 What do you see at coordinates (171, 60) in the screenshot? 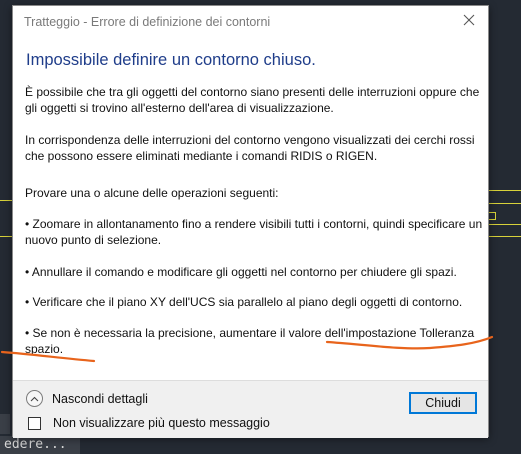
I see `error-heading: Impossibile definire un contorno chiuso.` at bounding box center [171, 60].